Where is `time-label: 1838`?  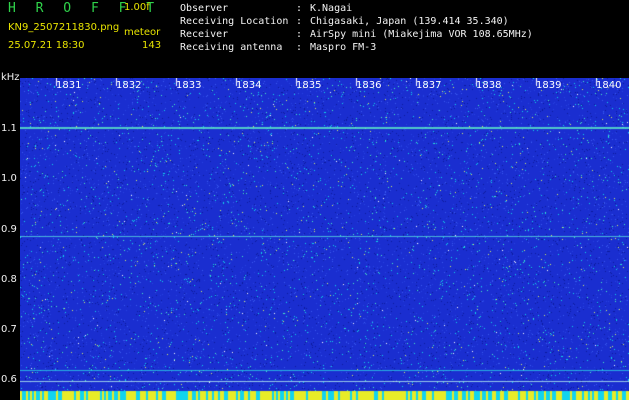
time-label: 1838 is located at coordinates (489, 85).